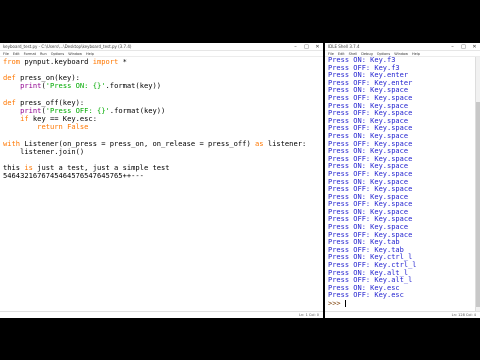  I want to click on code-token: 'Press ON: {}', so click(75, 86).